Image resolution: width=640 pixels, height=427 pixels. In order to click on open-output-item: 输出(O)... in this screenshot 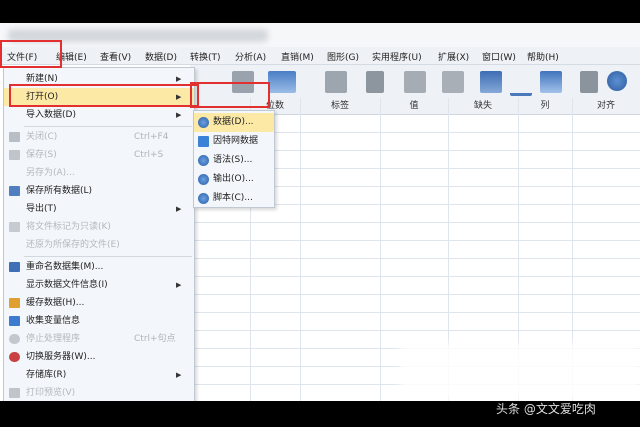, I will do `click(234, 179)`.